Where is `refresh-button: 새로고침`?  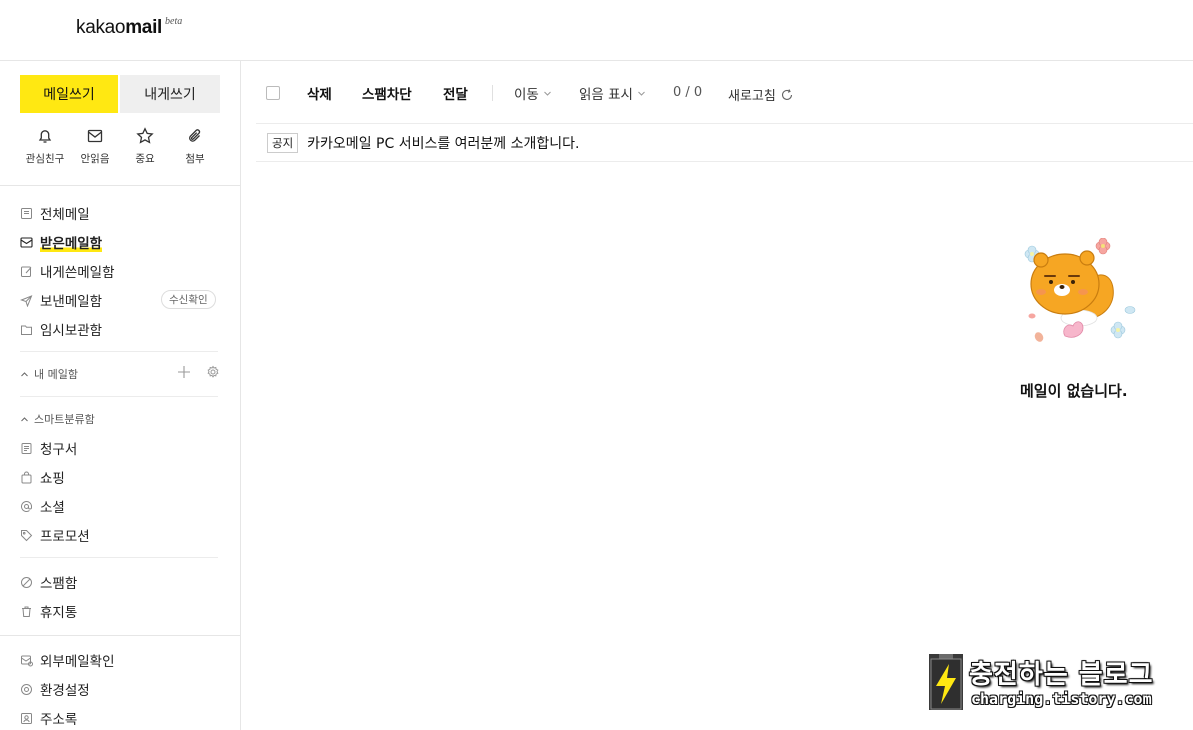 refresh-button: 새로고침 is located at coordinates (761, 94).